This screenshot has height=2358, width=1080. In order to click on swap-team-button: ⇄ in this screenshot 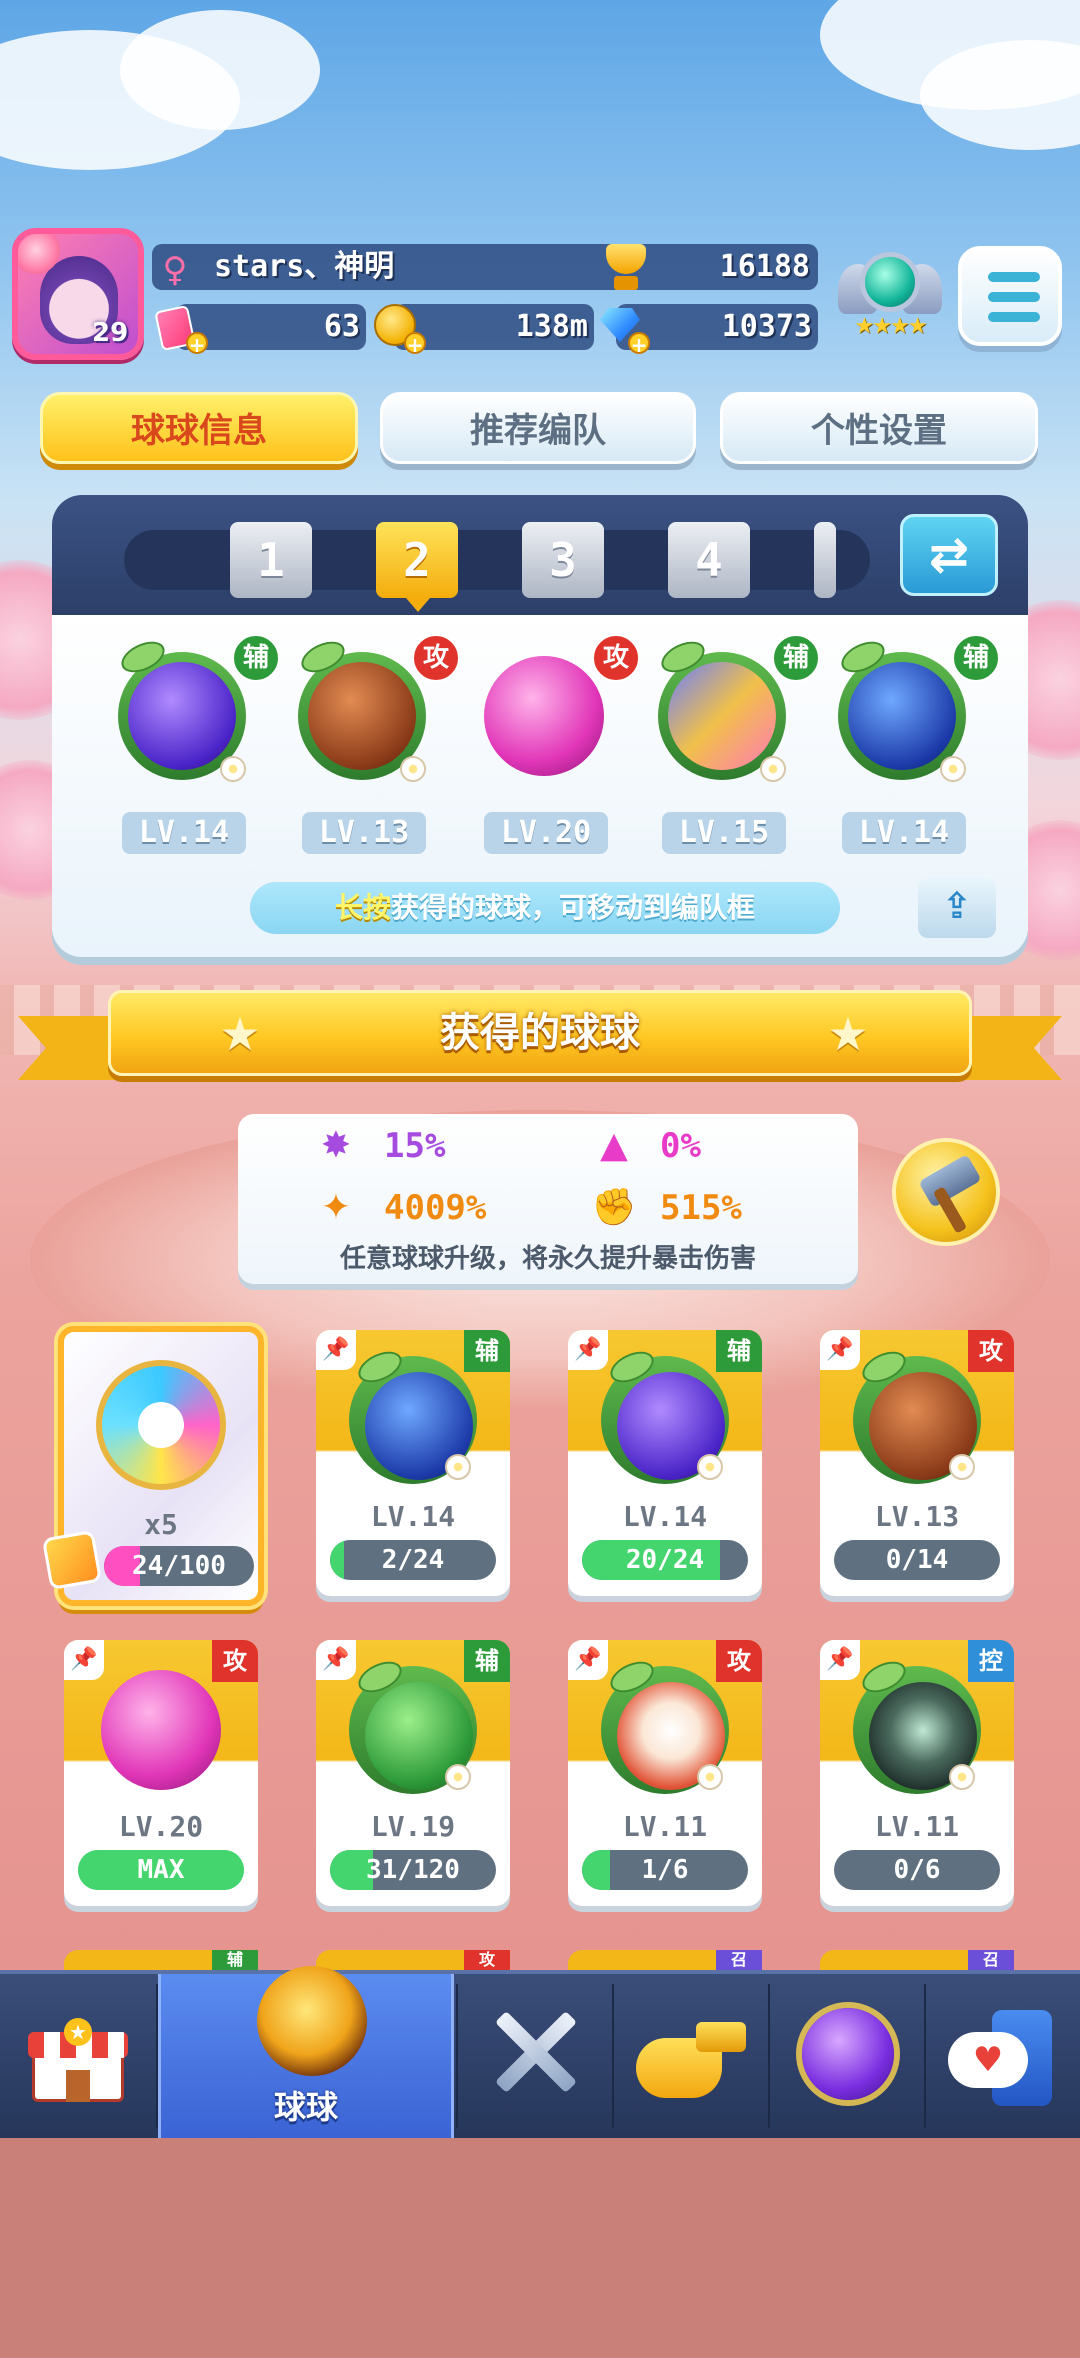, I will do `click(949, 555)`.